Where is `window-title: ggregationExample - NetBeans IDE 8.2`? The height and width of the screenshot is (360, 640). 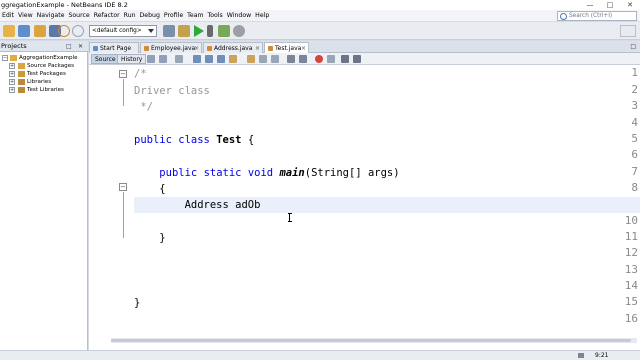 window-title: ggregationExample - NetBeans IDE 8.2 is located at coordinates (64, 5).